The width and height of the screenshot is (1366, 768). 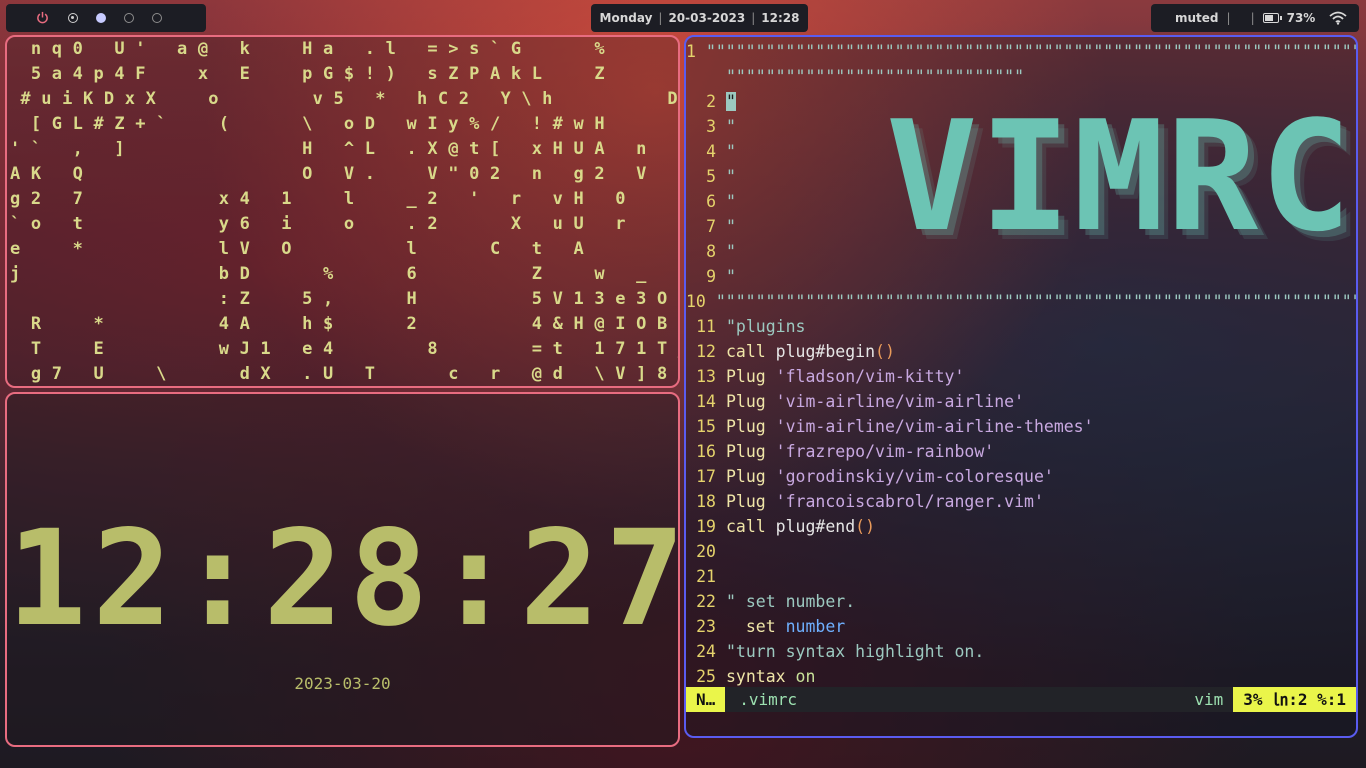 I want to click on vim-line: """""""""""""""""""""""""""""", so click(x=1021, y=76).